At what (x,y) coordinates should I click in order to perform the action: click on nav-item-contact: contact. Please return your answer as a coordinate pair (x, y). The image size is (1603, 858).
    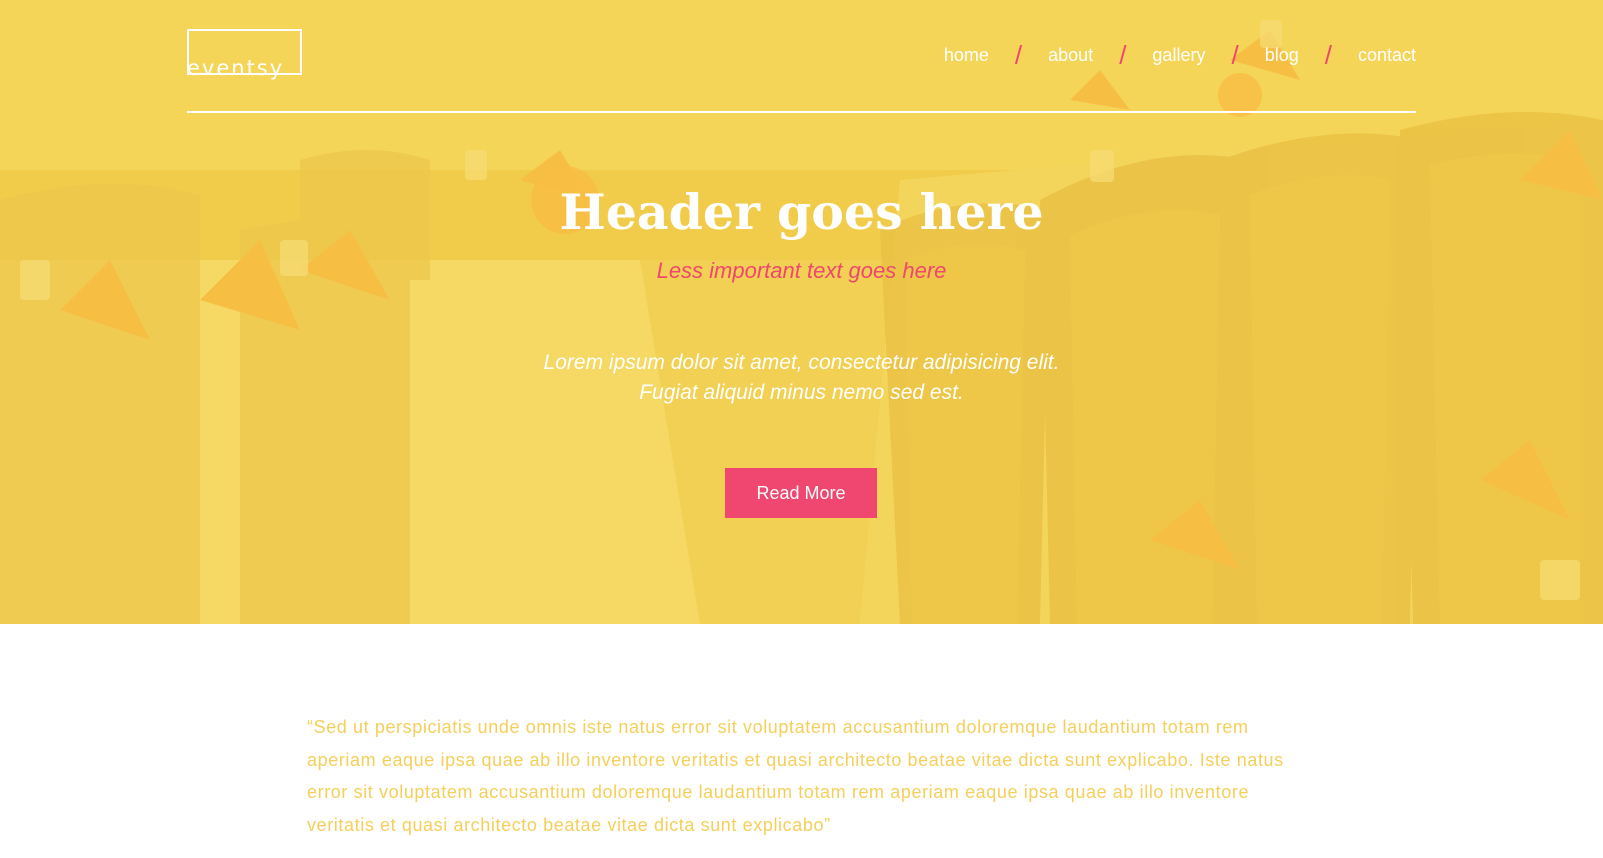
    Looking at the image, I should click on (1387, 55).